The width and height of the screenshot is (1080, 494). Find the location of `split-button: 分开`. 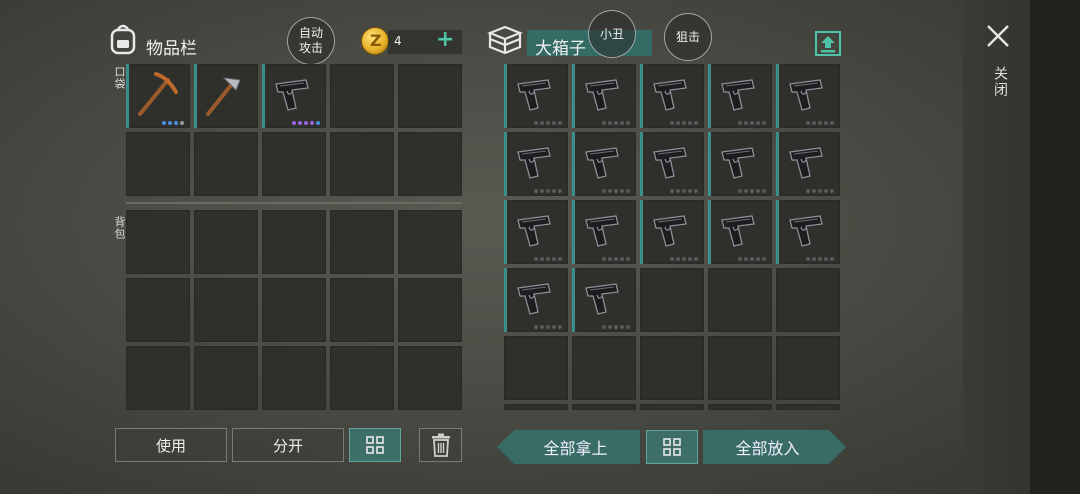

split-button: 分开 is located at coordinates (288, 445).